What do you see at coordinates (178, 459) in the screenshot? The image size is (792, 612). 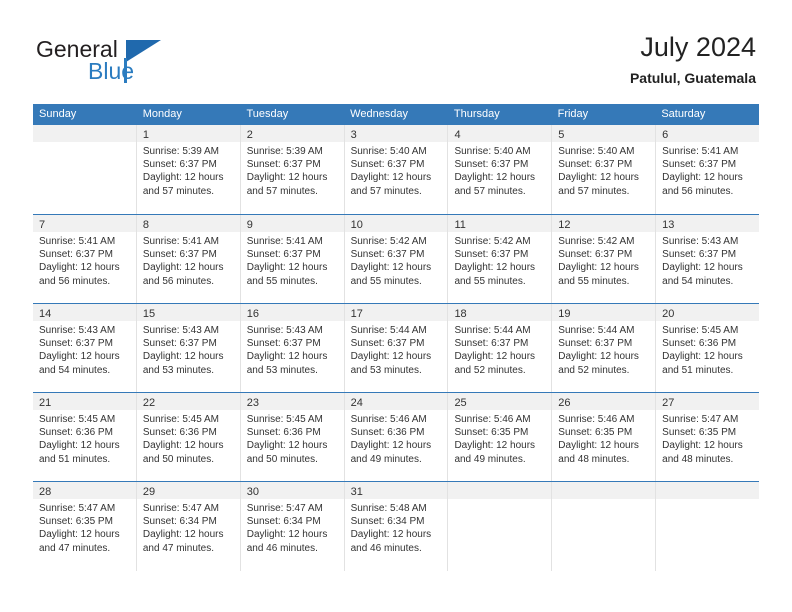 I see `daylight-text-line2: and 50 minutes.` at bounding box center [178, 459].